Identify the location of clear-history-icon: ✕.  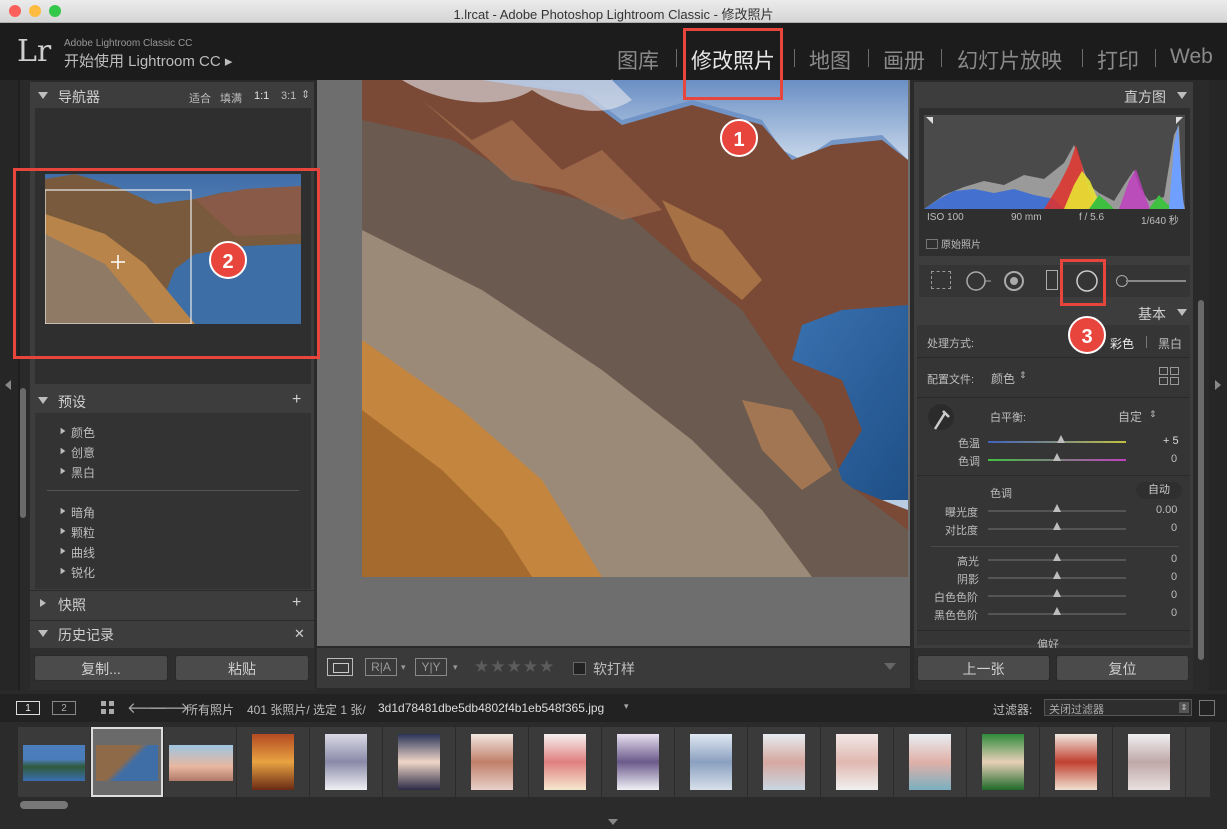
(299, 634).